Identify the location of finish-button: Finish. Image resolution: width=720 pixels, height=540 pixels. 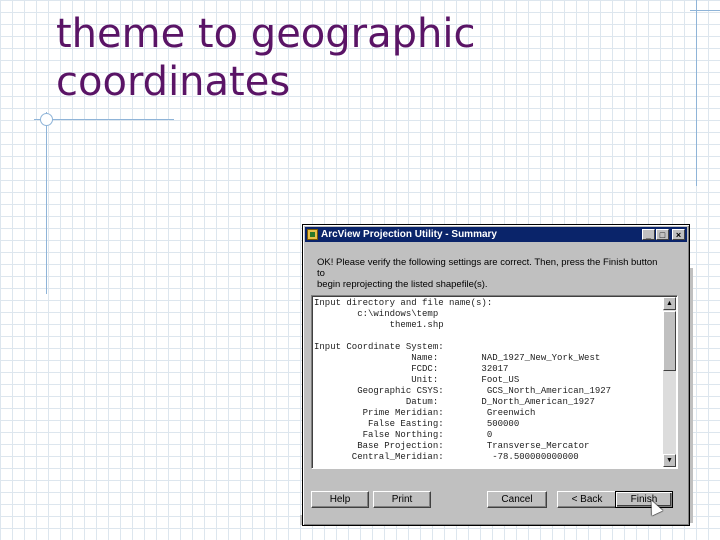
(644, 499).